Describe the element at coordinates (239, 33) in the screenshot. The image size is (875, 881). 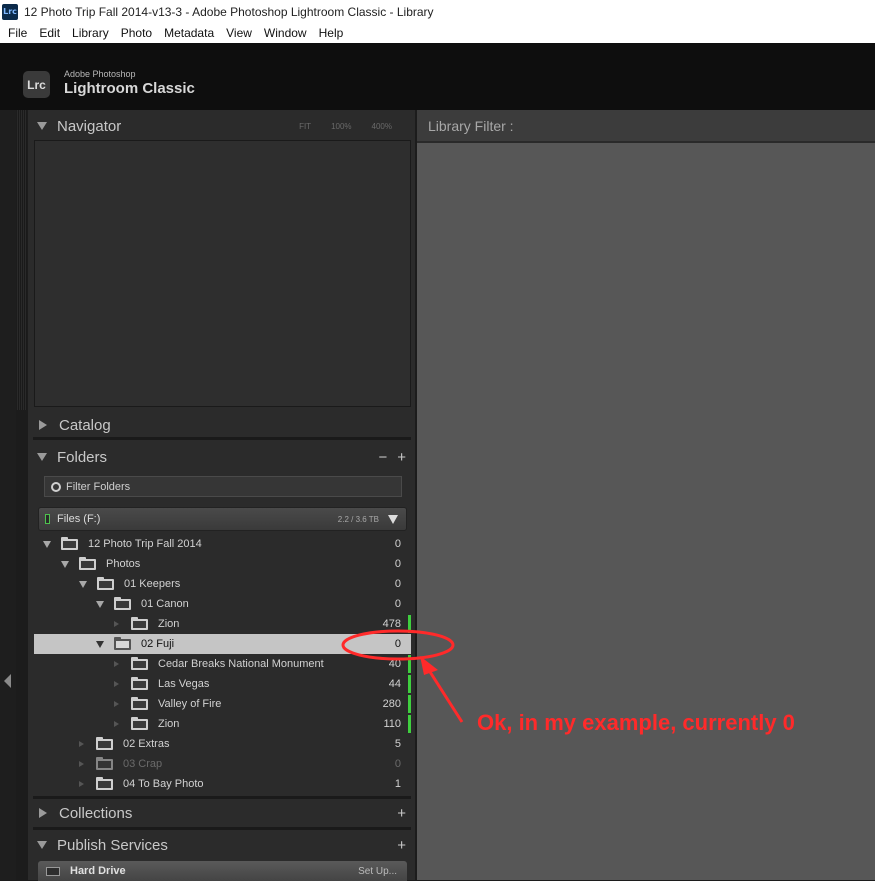
I see `menu-view: View` at that location.